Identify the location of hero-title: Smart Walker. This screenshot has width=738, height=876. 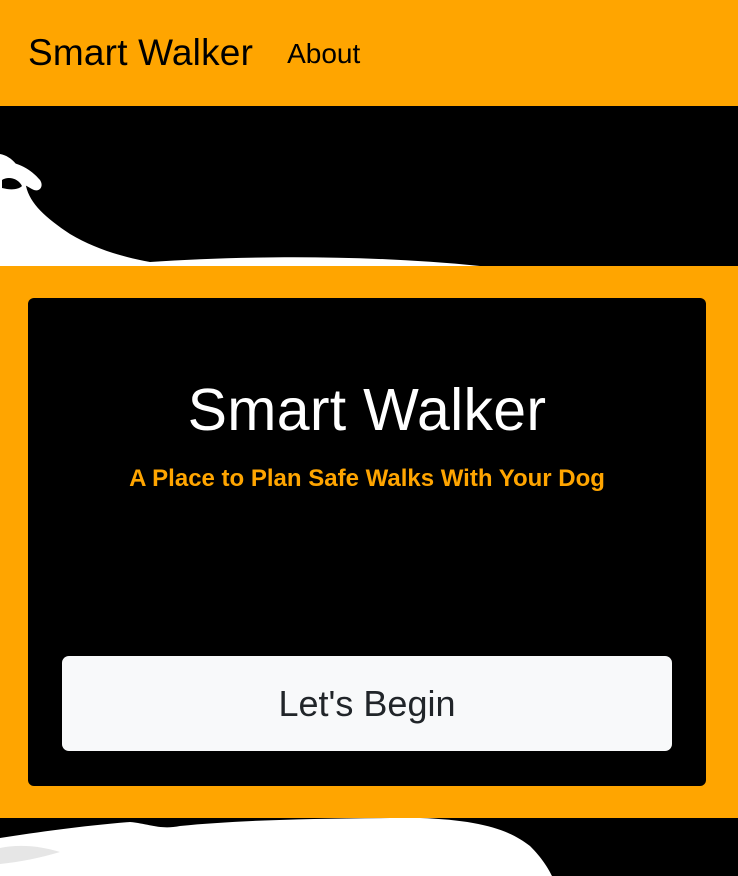
(367, 410).